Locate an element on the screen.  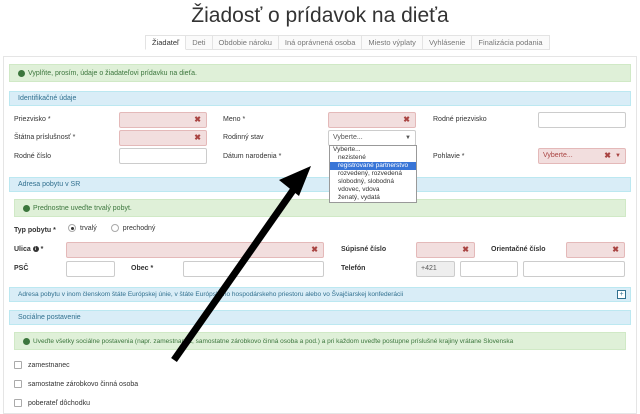
annotation-arrow is located at coordinates (241, 264).